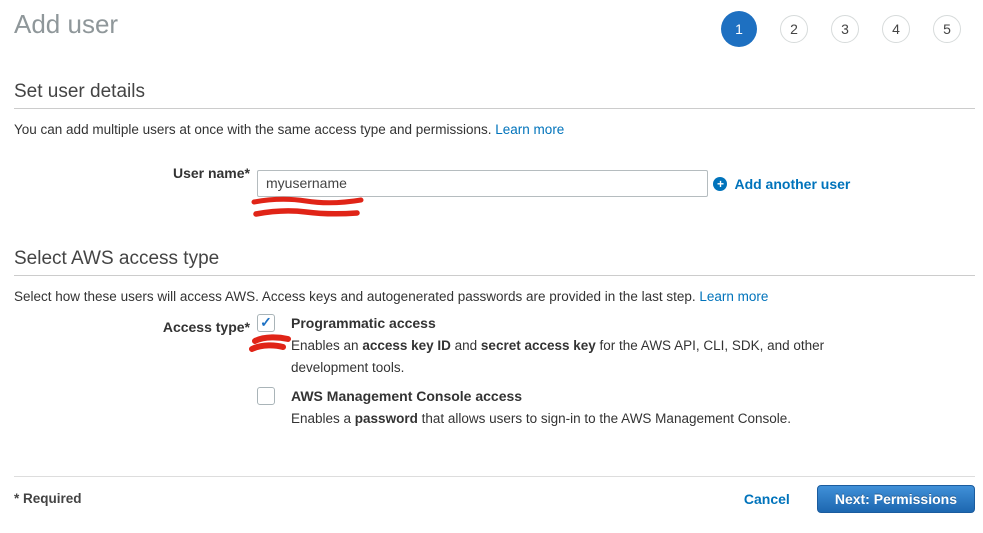 This screenshot has height=533, width=983. What do you see at coordinates (79, 91) in the screenshot?
I see `section-heading-user-details: Set user details` at bounding box center [79, 91].